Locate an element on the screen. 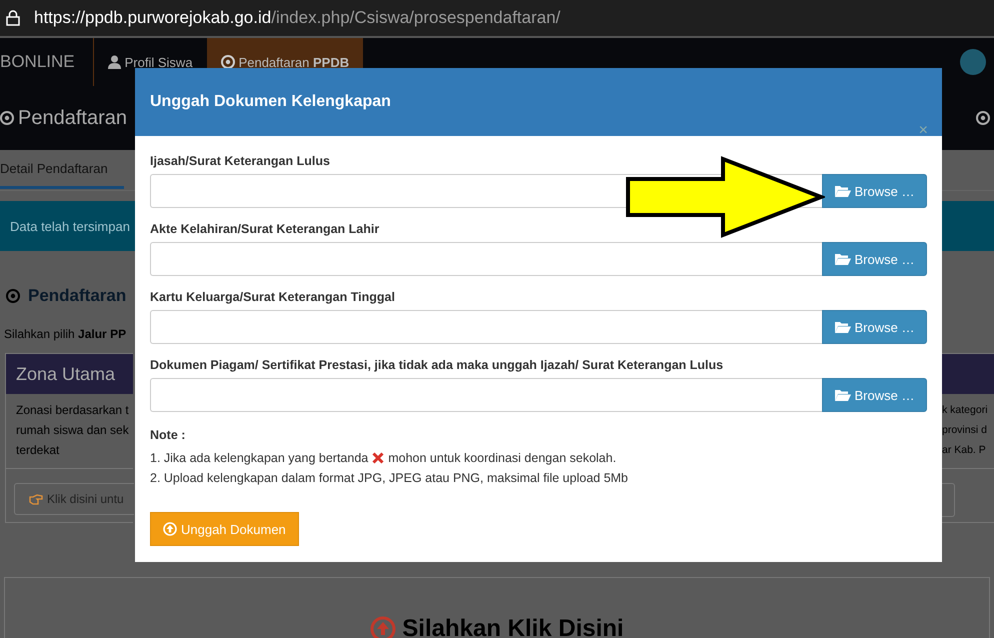 The image size is (994, 638). cross-icon is located at coordinates (378, 458).